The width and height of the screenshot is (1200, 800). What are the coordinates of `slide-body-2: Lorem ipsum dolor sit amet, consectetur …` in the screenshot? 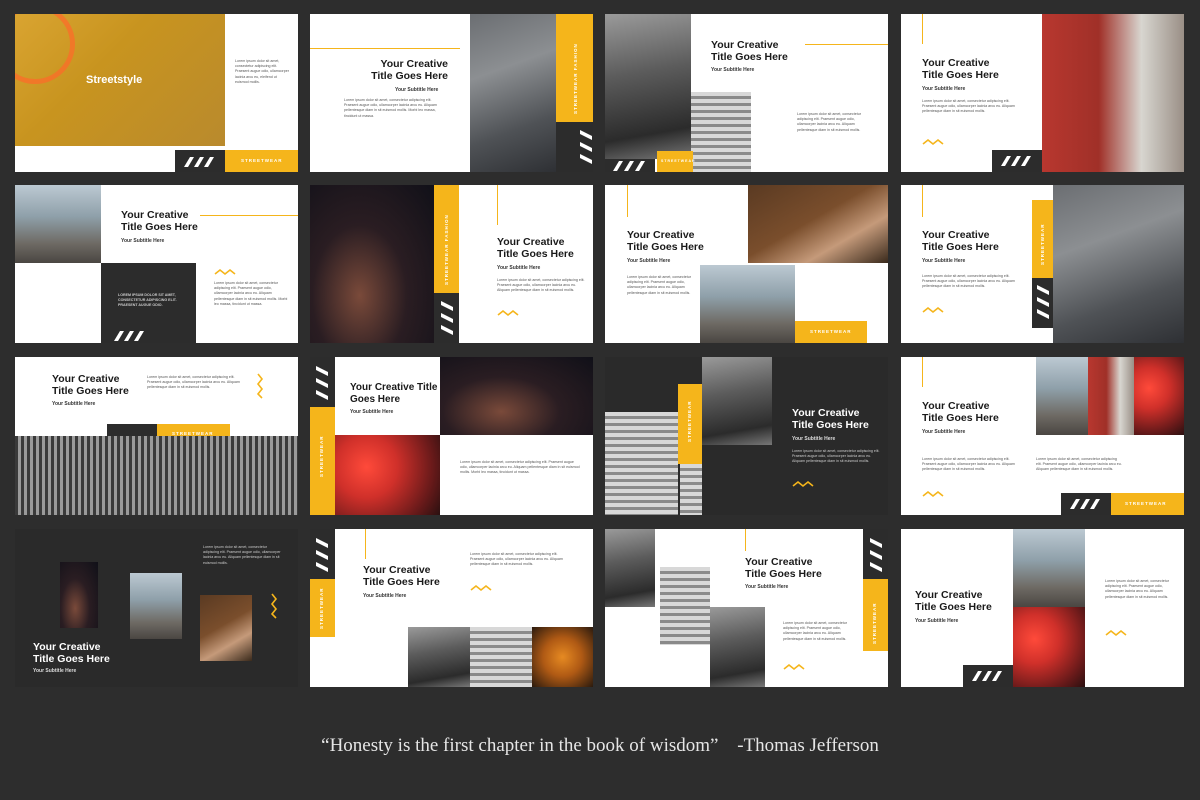 It's located at (1079, 464).